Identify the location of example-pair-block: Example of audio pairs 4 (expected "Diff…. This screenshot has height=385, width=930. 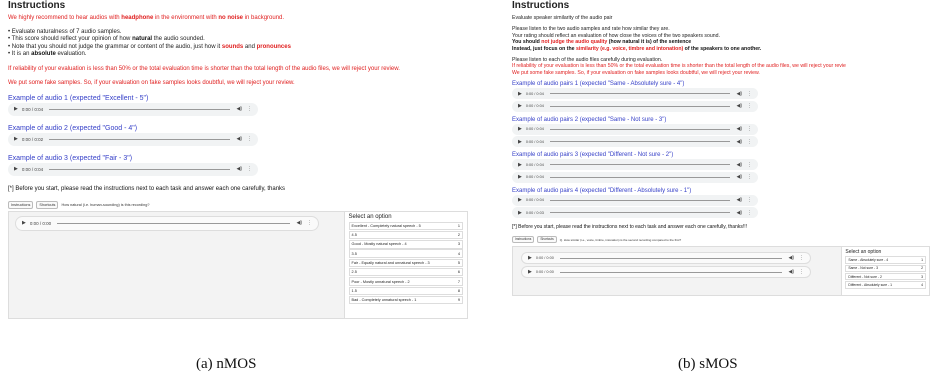
(721, 203).